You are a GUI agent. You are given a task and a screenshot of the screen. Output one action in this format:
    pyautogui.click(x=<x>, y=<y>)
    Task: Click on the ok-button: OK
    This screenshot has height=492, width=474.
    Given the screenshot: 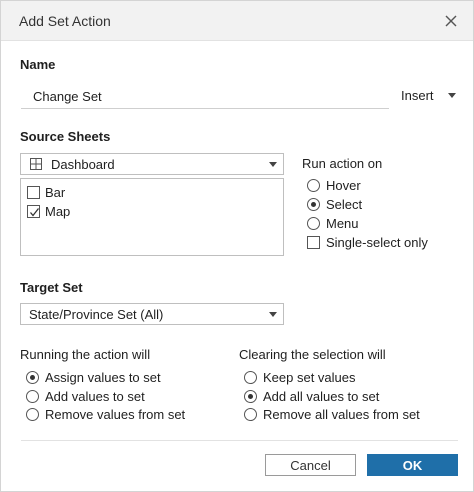 What is the action you would take?
    pyautogui.click(x=412, y=465)
    